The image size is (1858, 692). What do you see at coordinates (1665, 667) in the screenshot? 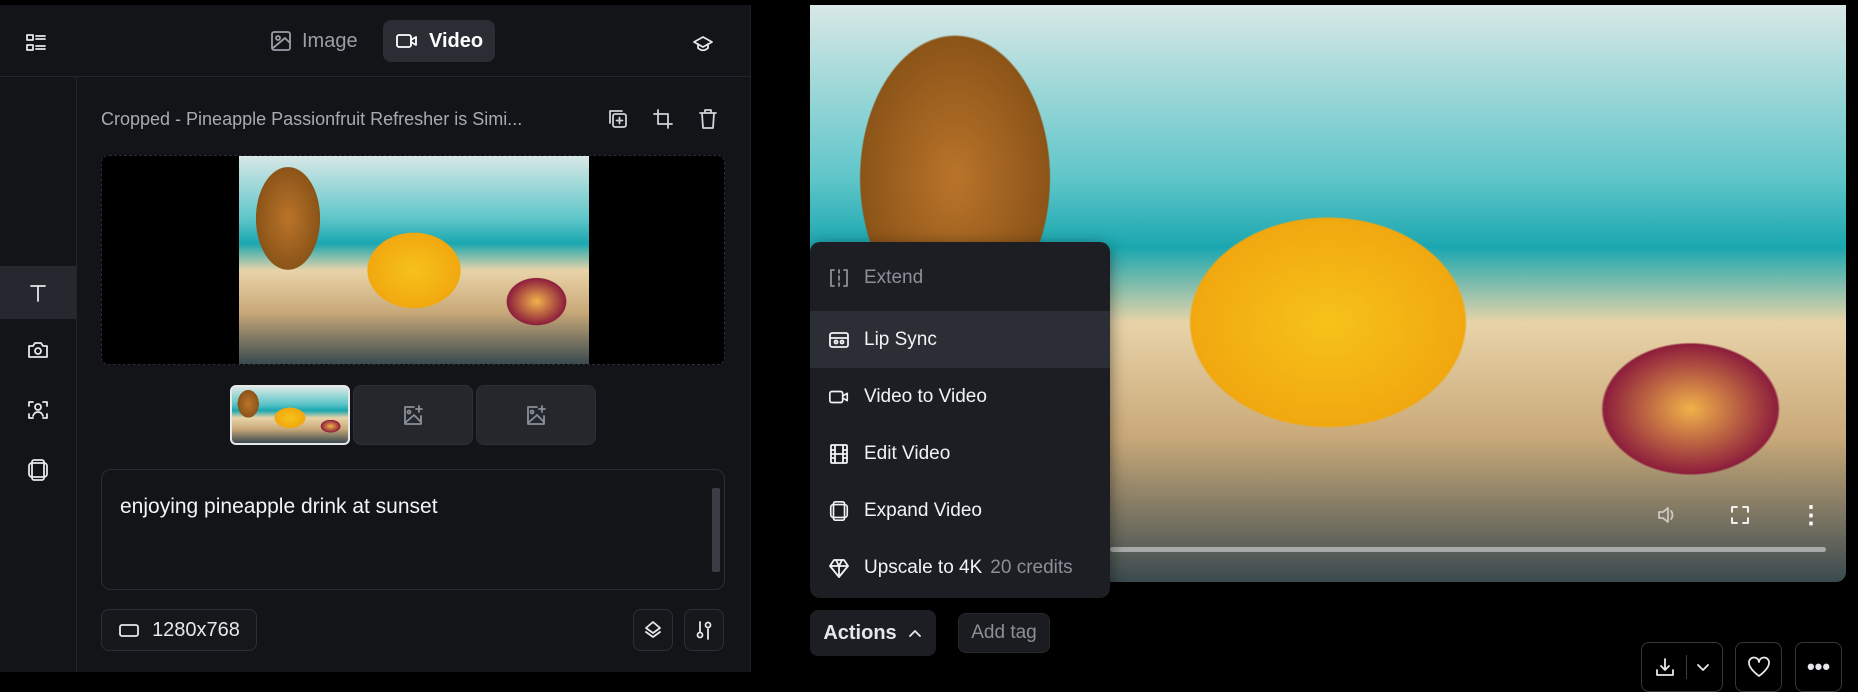
I see `download-icon` at bounding box center [1665, 667].